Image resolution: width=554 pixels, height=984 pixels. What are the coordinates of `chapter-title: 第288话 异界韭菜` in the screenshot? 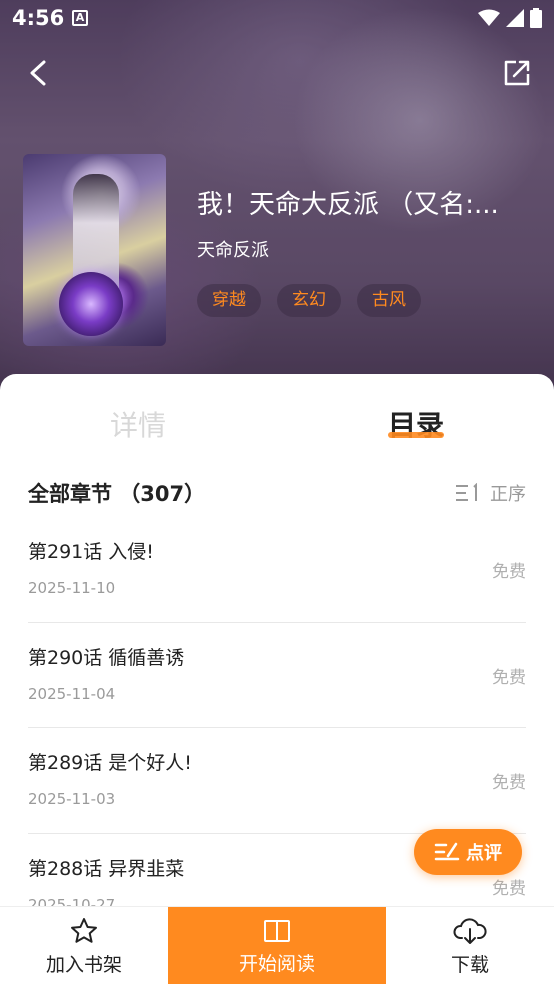 It's located at (106, 868).